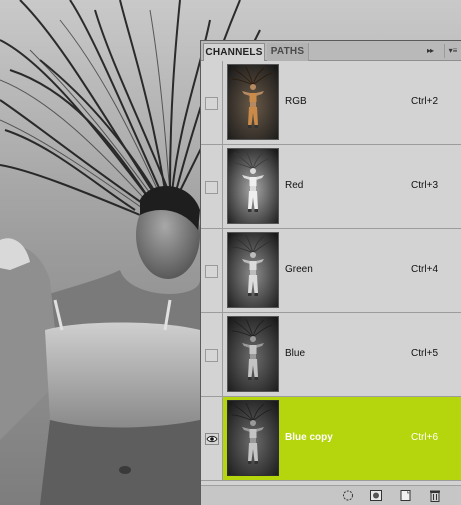  Describe the element at coordinates (331, 355) in the screenshot. I see `channel-row-blue: Blue Ctrl+5` at that location.